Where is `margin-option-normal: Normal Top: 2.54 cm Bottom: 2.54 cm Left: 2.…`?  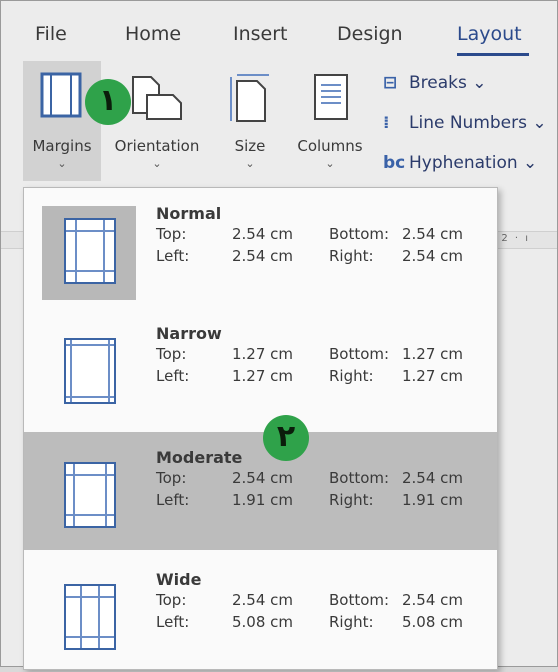 margin-option-normal: Normal Top: 2.54 cm Bottom: 2.54 cm Left: 2.… is located at coordinates (260, 247).